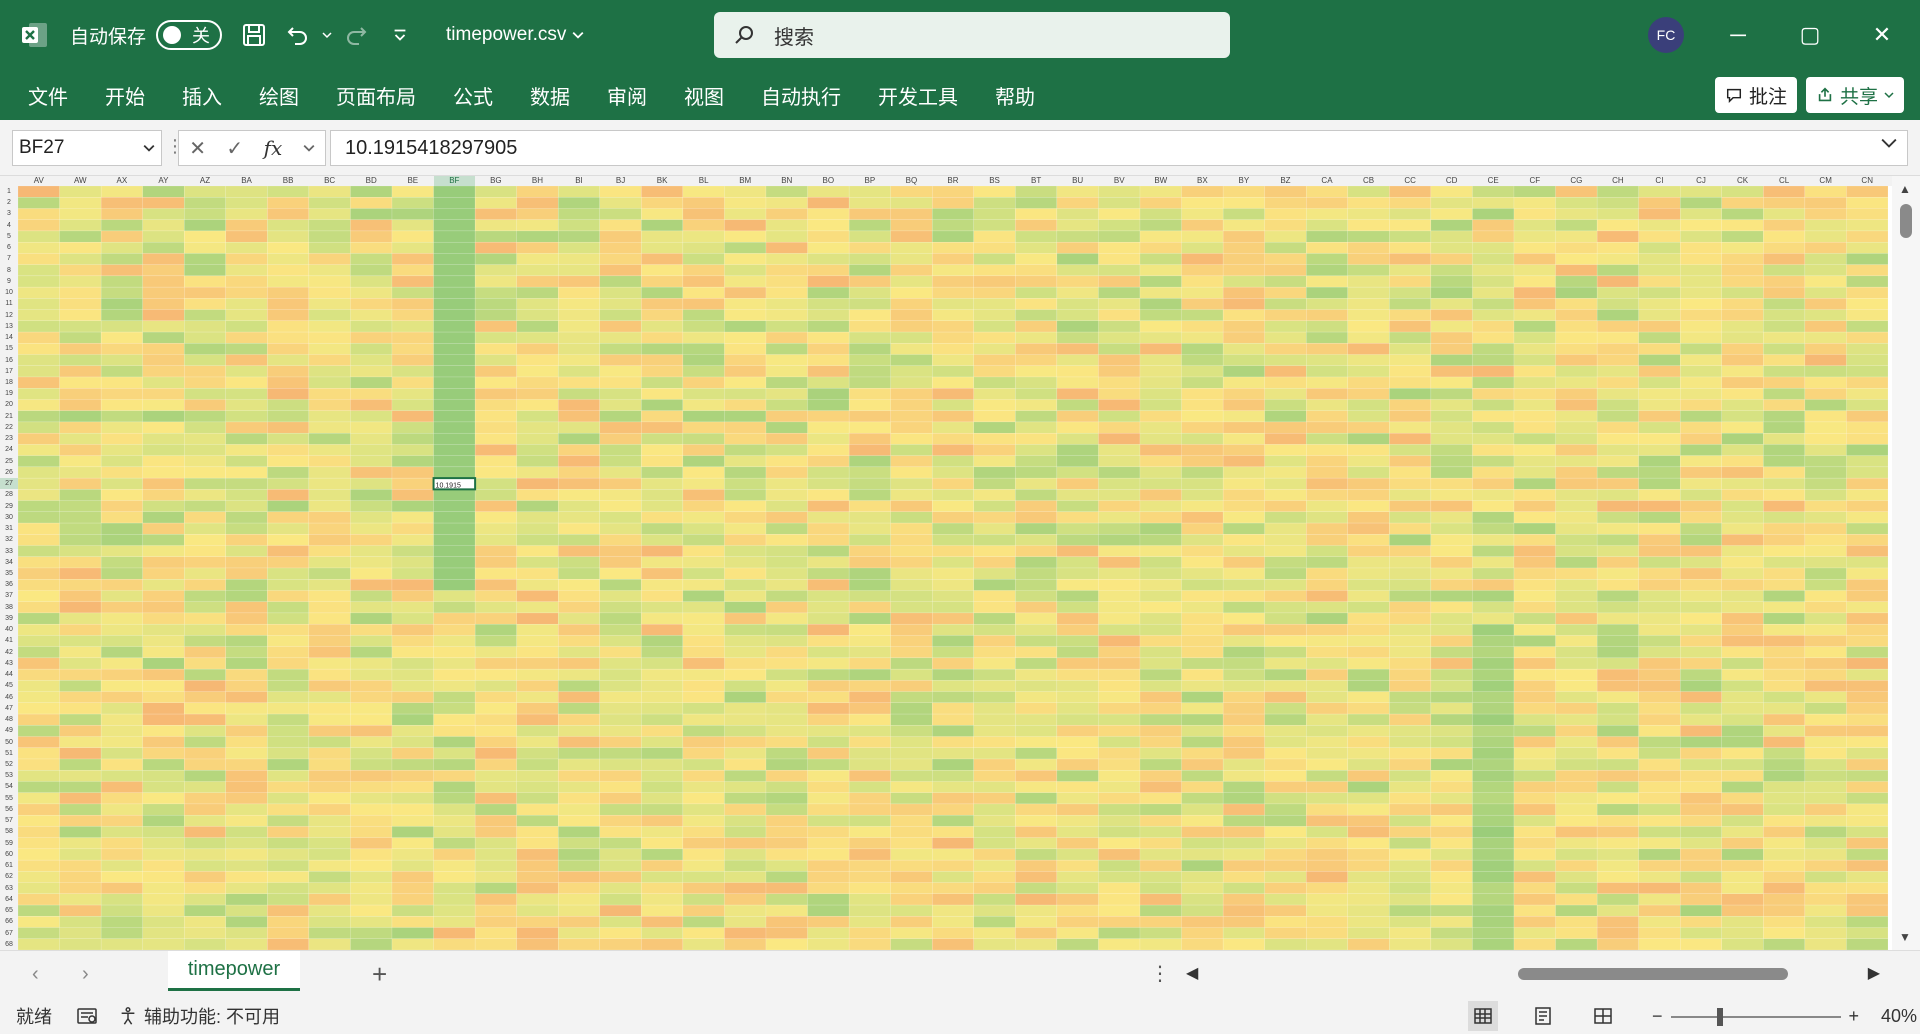 The image size is (1920, 1034). Describe the element at coordinates (9, 697) in the screenshot. I see `row-header: 46` at that location.